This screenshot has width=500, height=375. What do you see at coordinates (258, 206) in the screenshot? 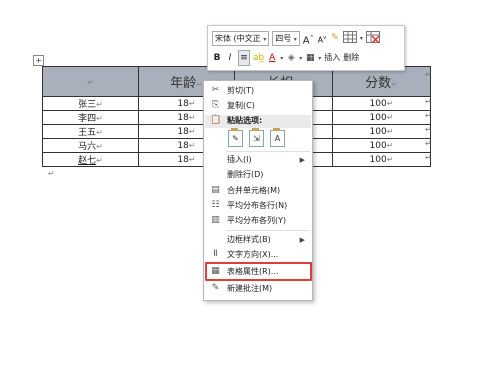
I see `menu-item-distribute-rows: ☷ 平均分布各行(N)` at bounding box center [258, 206].